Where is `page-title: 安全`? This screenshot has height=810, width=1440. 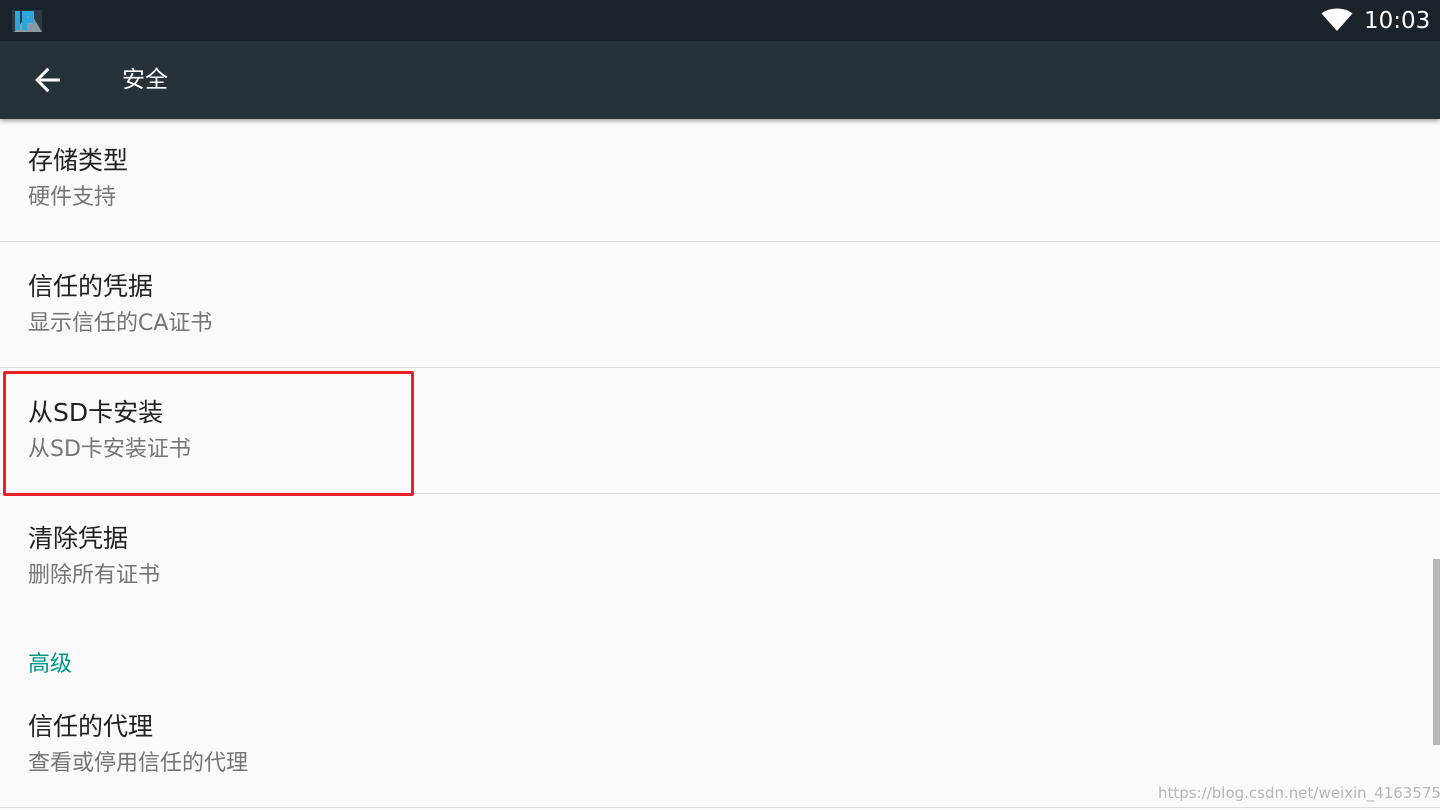 page-title: 安全 is located at coordinates (145, 80).